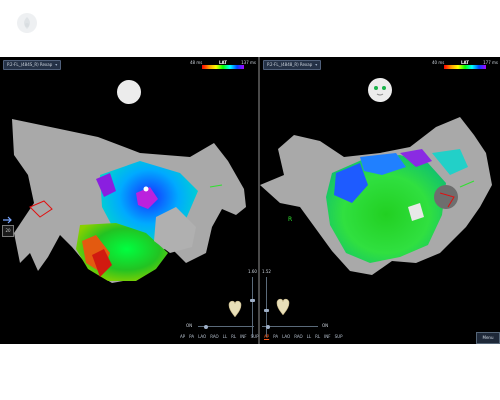  I want to click on right-opacity-label: ON, so click(325, 325).